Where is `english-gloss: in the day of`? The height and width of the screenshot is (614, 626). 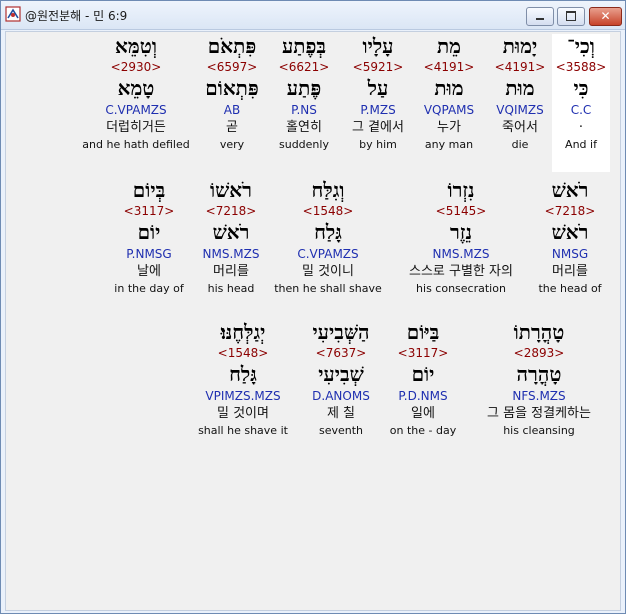 english-gloss: in the day of is located at coordinates (149, 288).